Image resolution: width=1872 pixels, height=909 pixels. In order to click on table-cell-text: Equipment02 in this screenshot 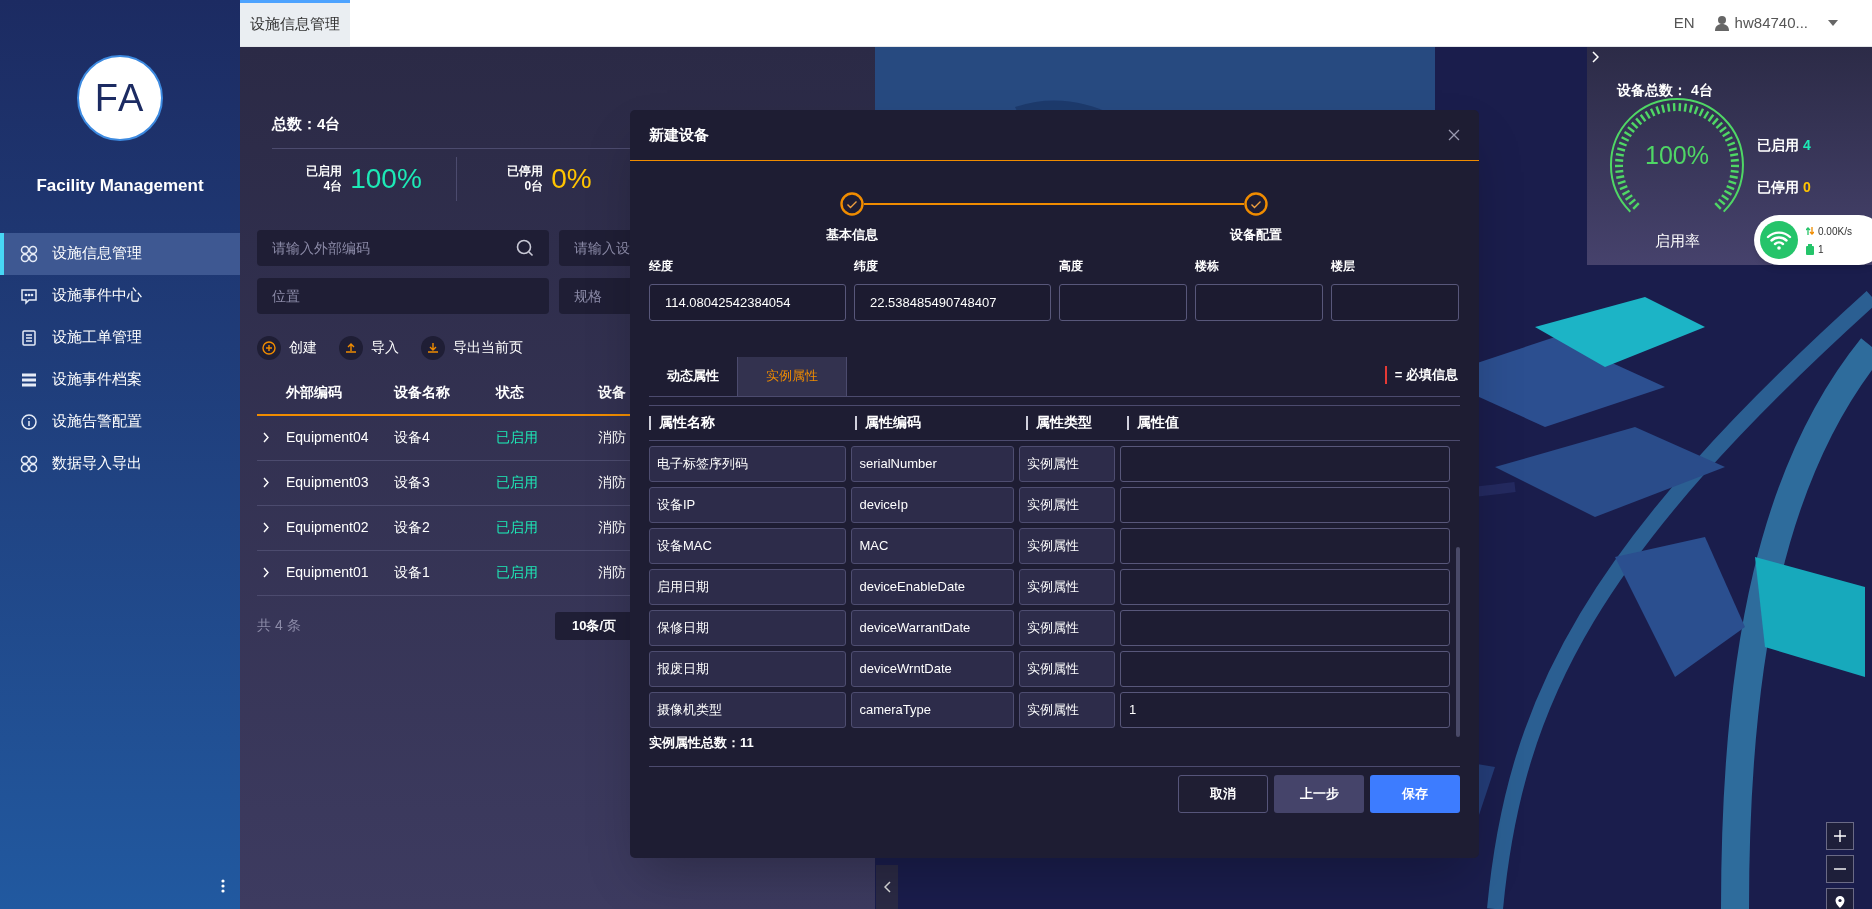, I will do `click(328, 527)`.